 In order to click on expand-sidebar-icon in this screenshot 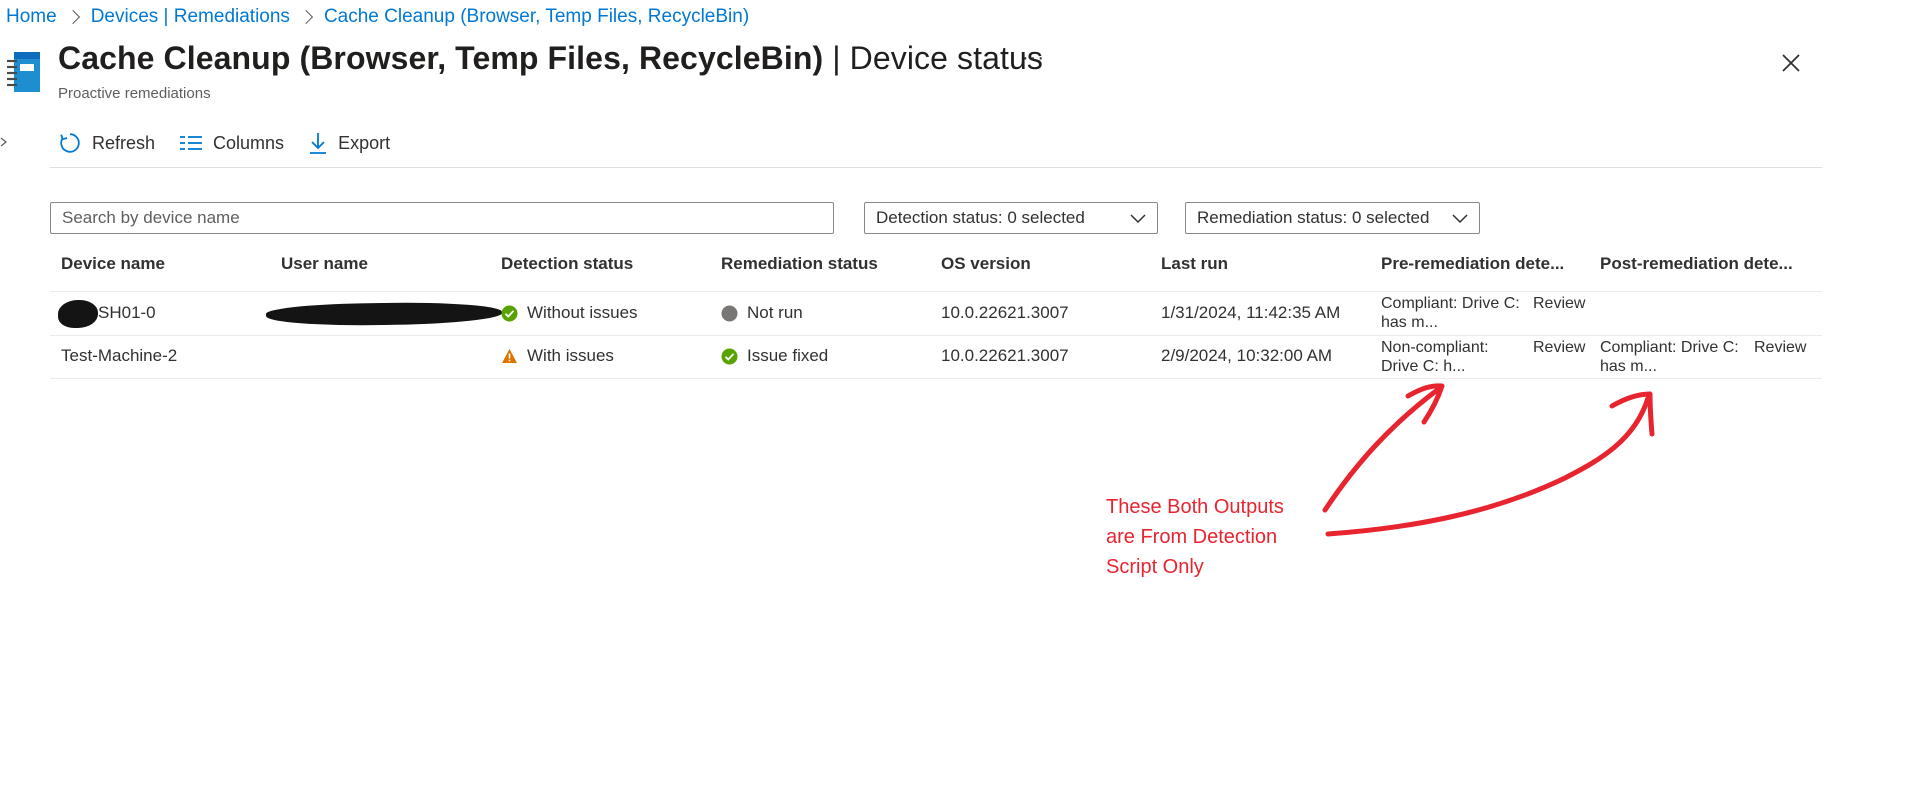, I will do `click(4, 142)`.